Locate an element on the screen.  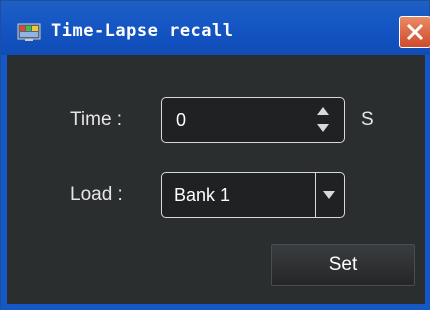
close-icon is located at coordinates (415, 32).